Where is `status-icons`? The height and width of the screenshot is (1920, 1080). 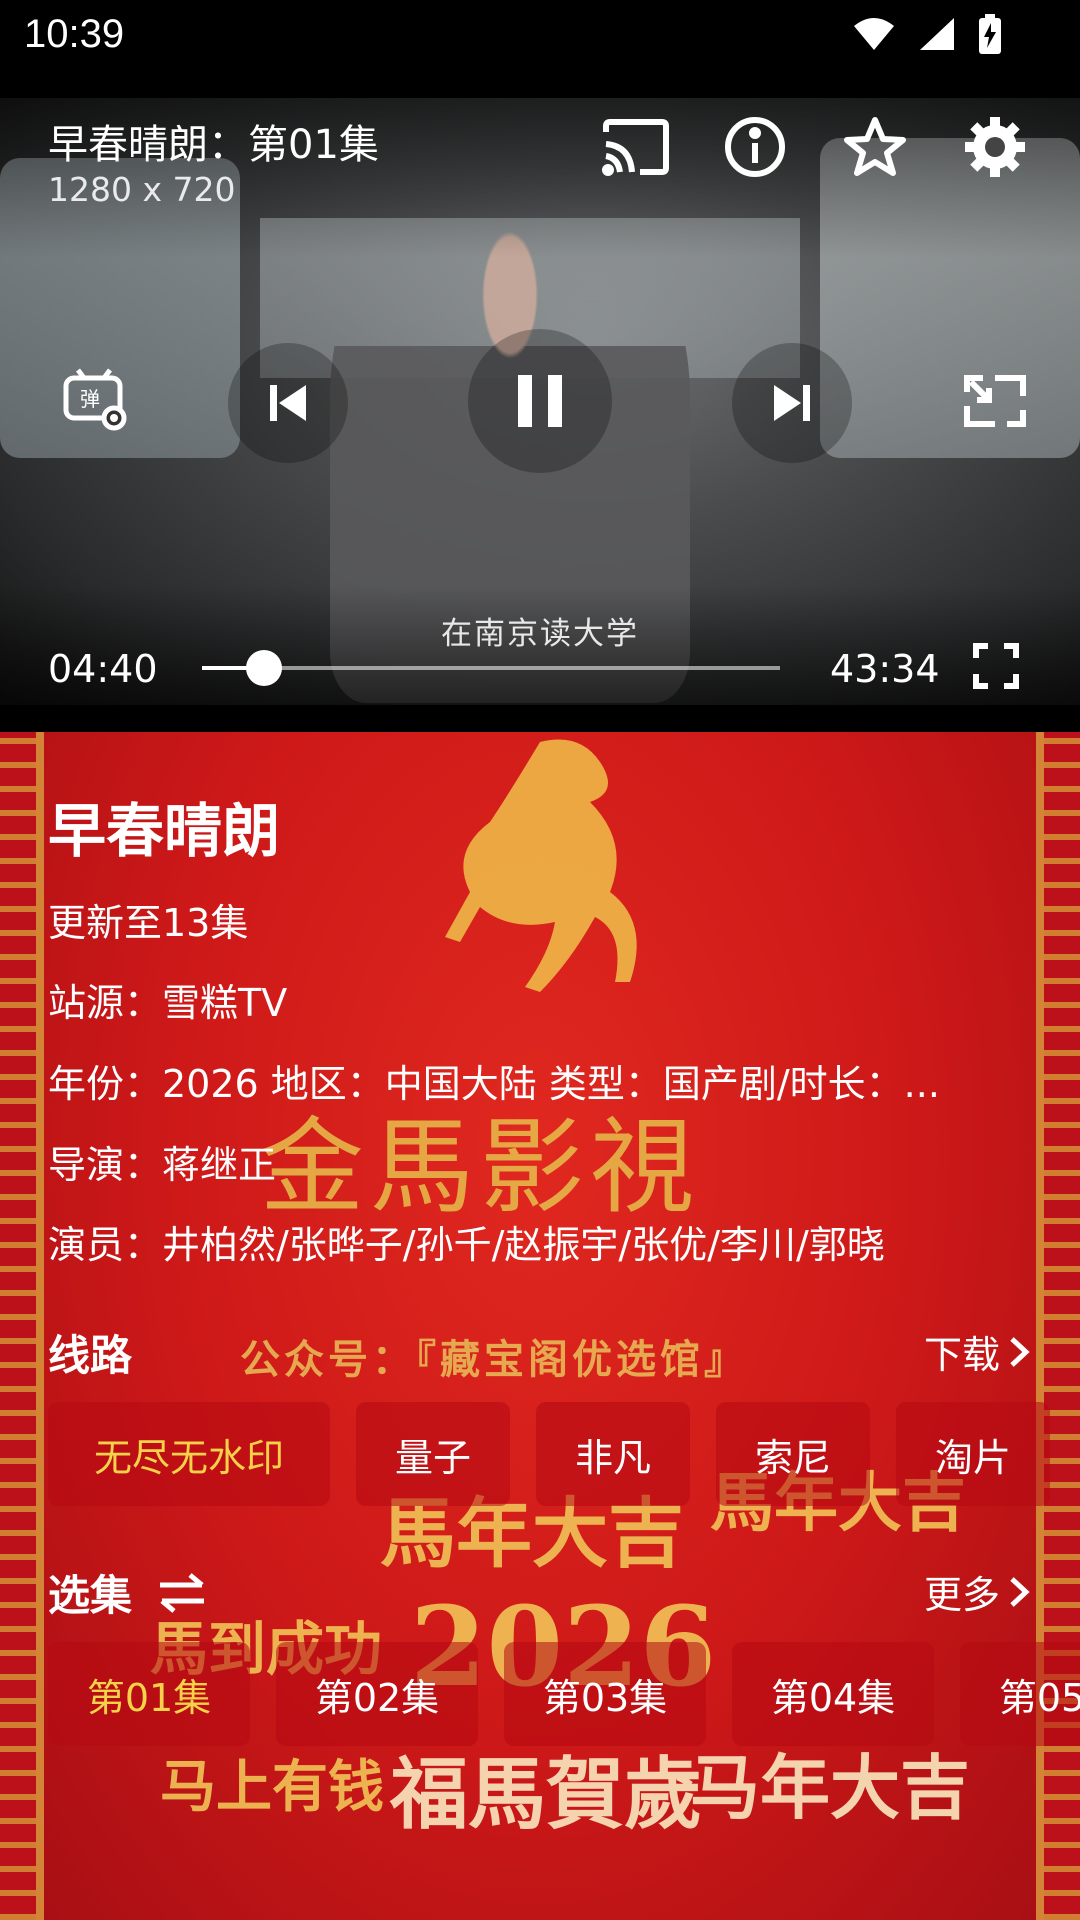 status-icons is located at coordinates (927, 34).